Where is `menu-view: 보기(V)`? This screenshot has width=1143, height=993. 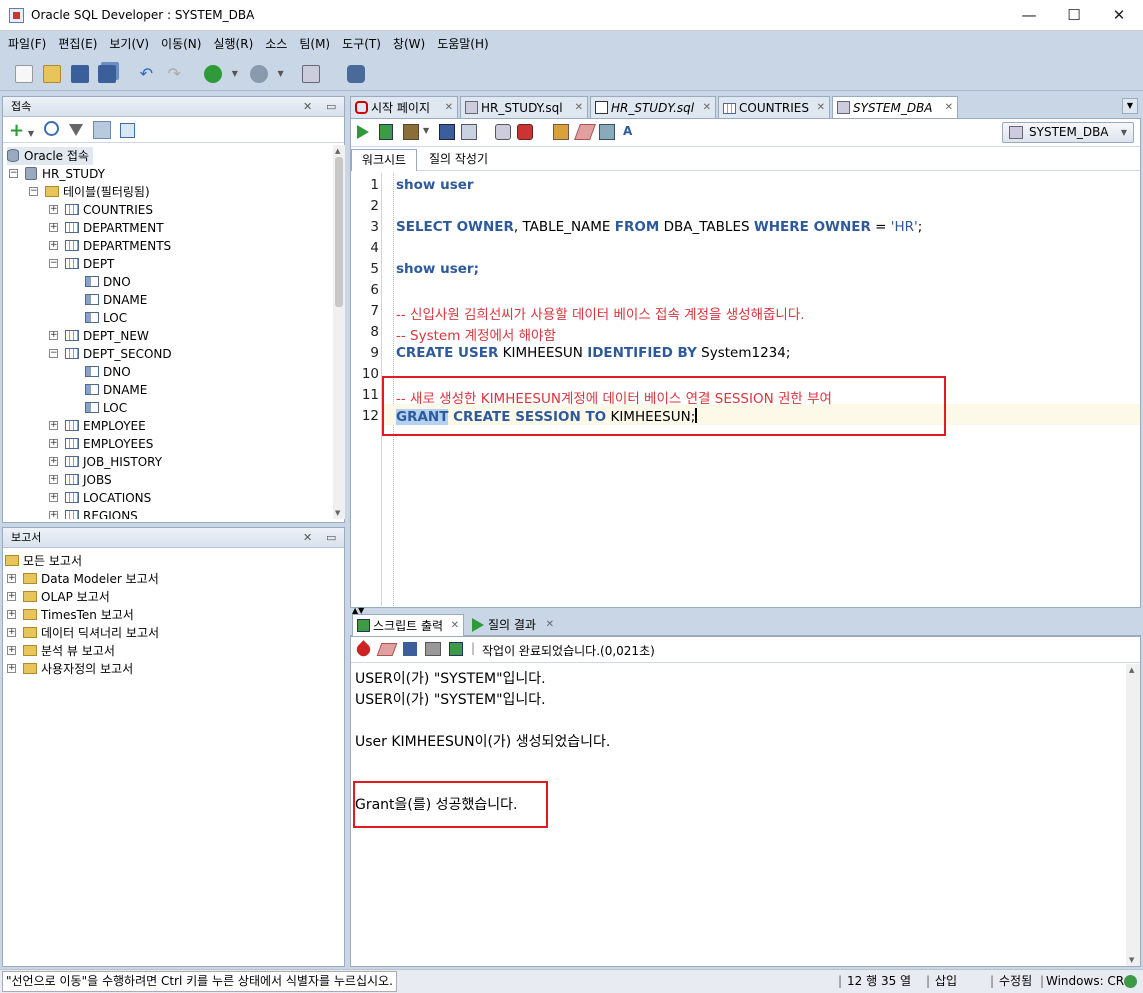
menu-view: 보기(V) is located at coordinates (129, 44).